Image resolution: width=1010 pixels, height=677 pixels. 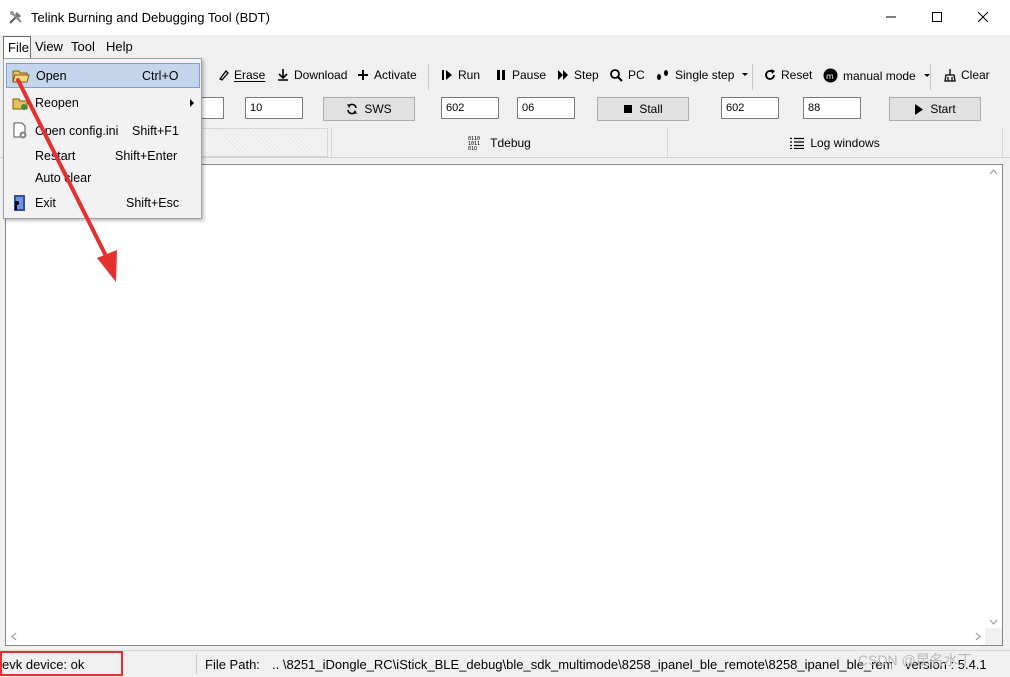 I want to click on download-icon, so click(x=283, y=75).